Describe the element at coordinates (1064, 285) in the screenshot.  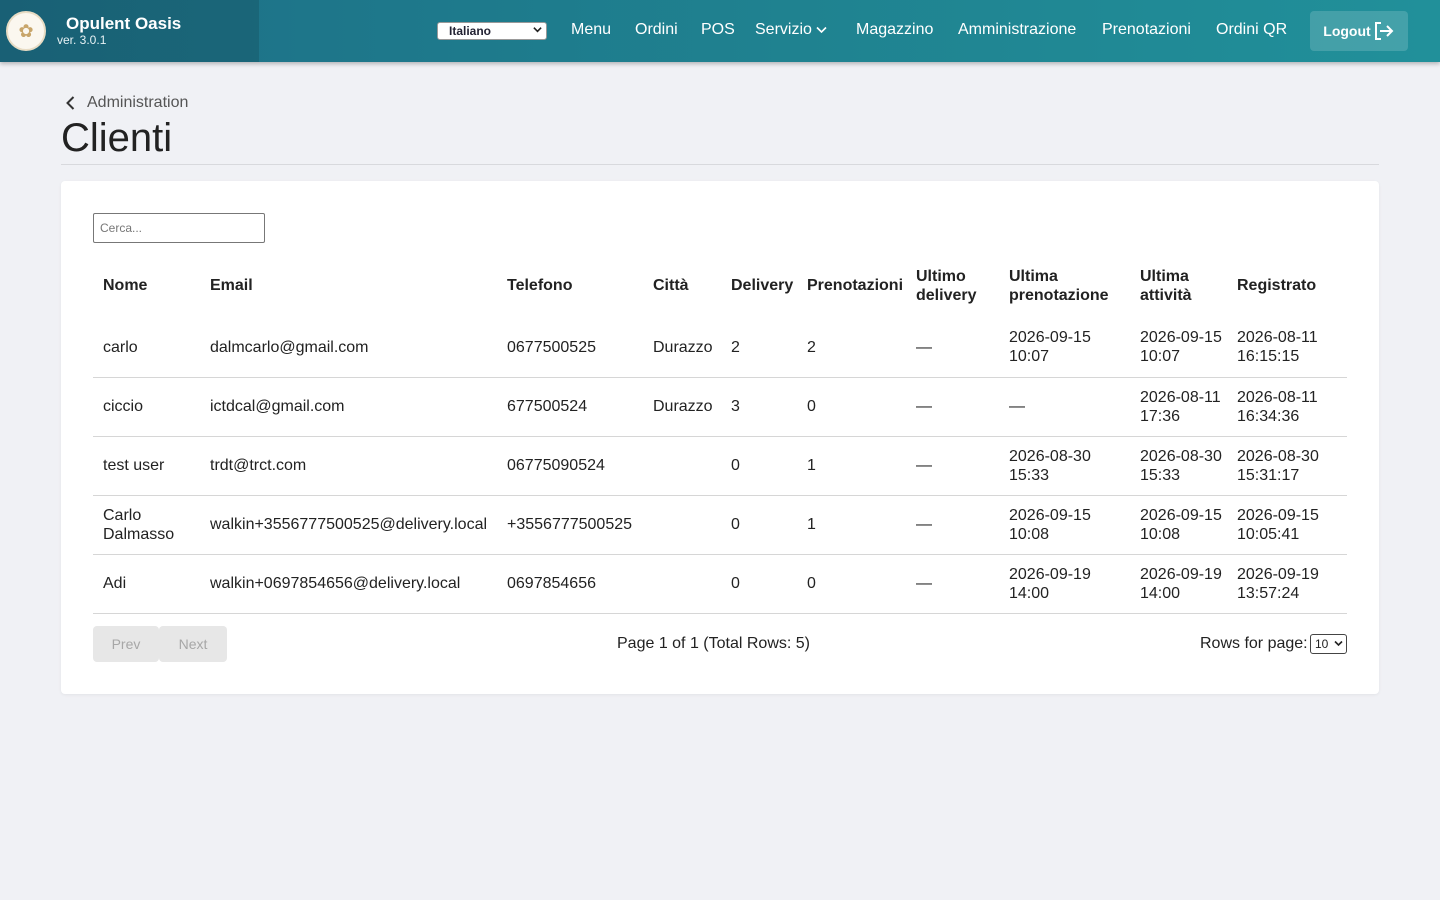
I see `col-header-ultima-prenotazione: Ultima prenotazione` at that location.